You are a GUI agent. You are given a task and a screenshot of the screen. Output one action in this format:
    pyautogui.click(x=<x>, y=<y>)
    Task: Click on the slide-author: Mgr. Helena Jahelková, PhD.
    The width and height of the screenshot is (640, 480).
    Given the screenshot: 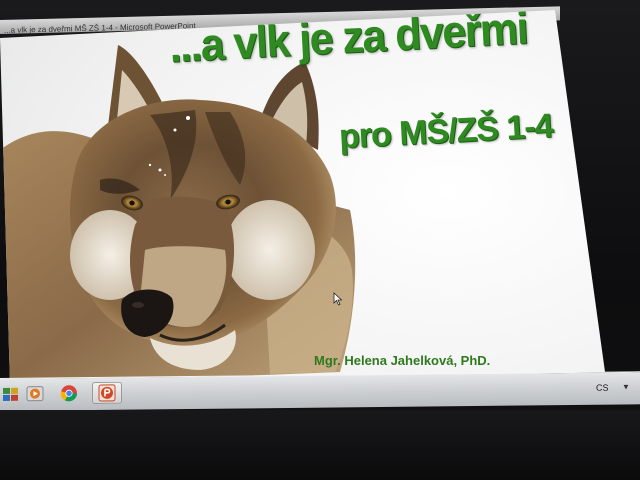 What is the action you would take?
    pyautogui.click(x=402, y=360)
    